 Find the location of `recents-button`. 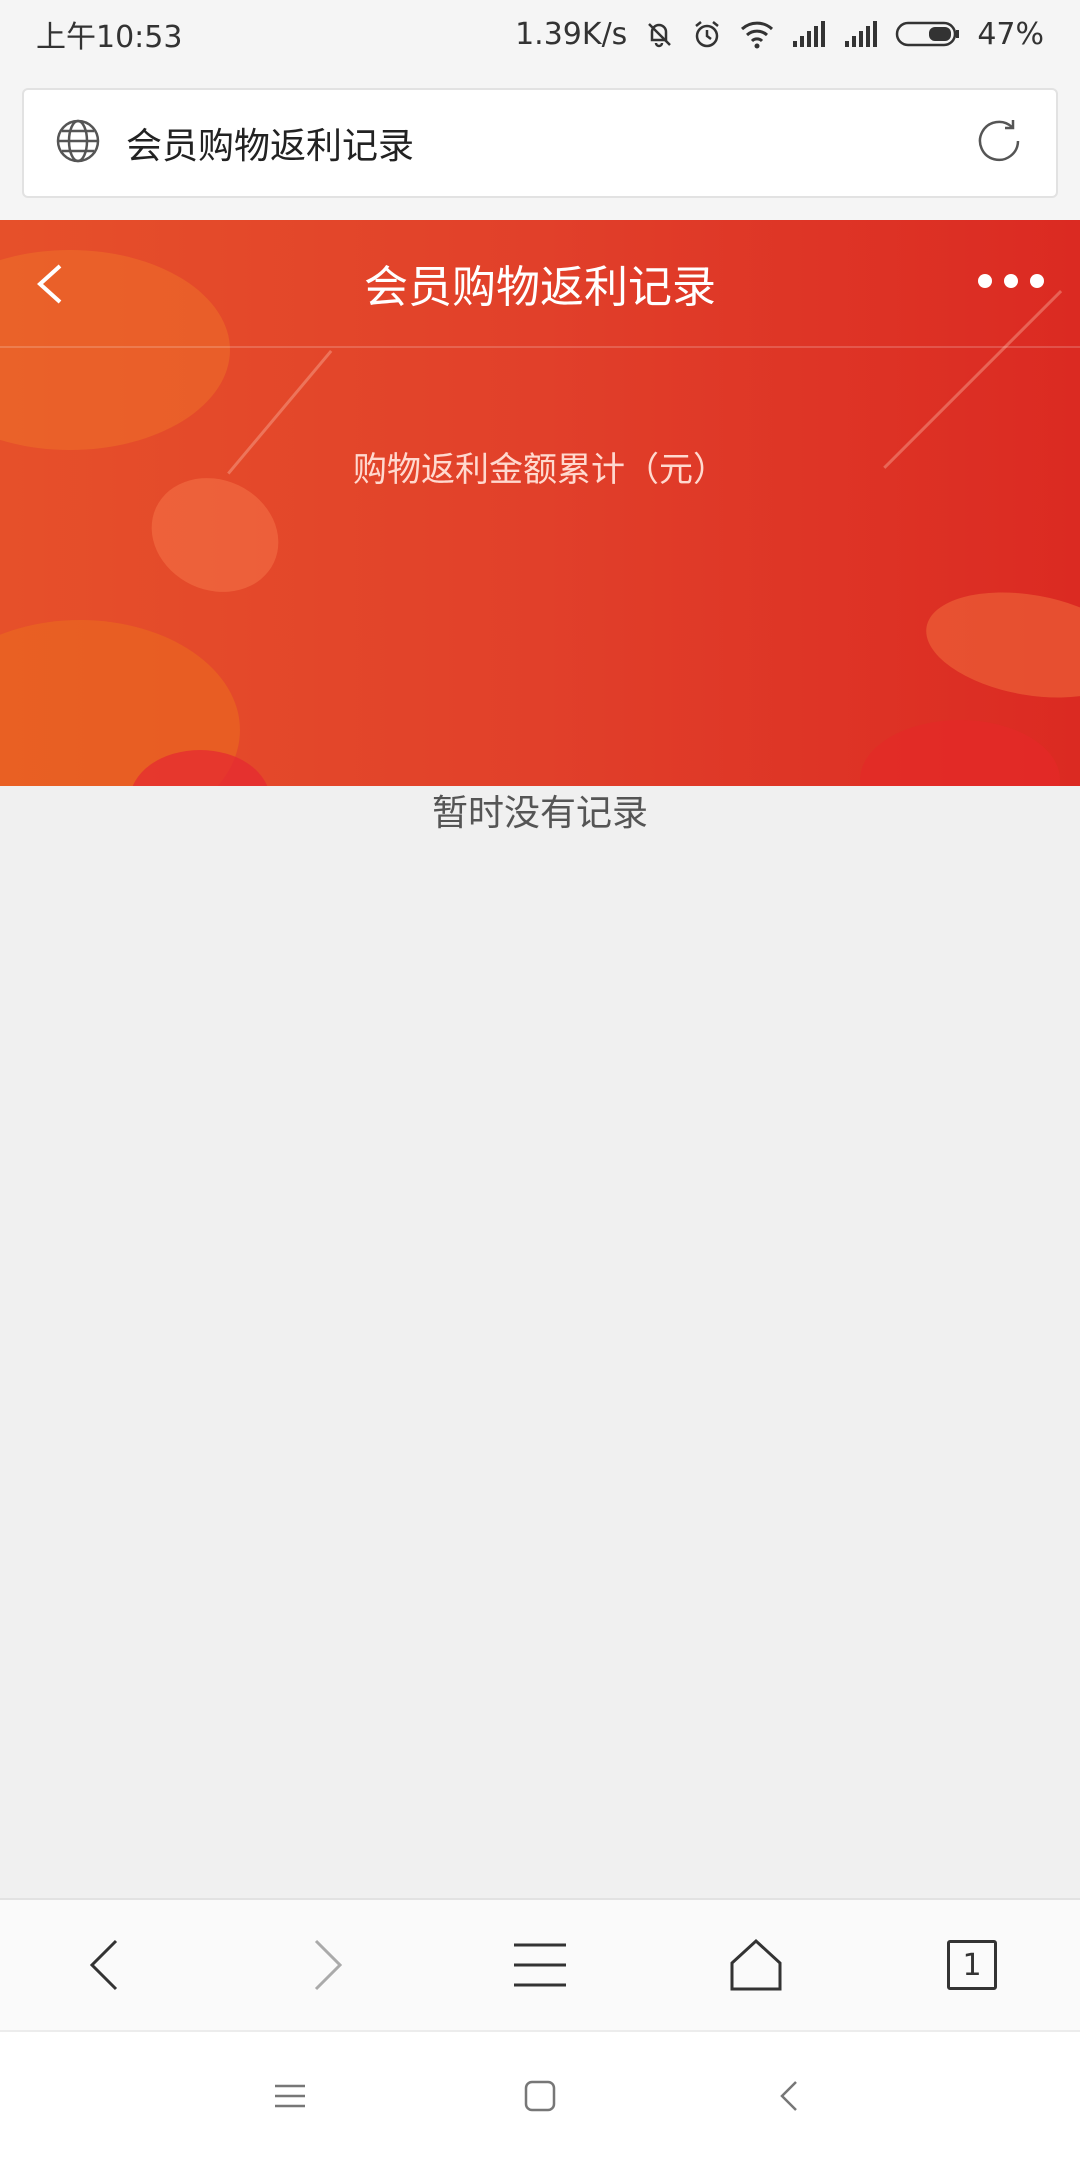

recents-button is located at coordinates (290, 2096).